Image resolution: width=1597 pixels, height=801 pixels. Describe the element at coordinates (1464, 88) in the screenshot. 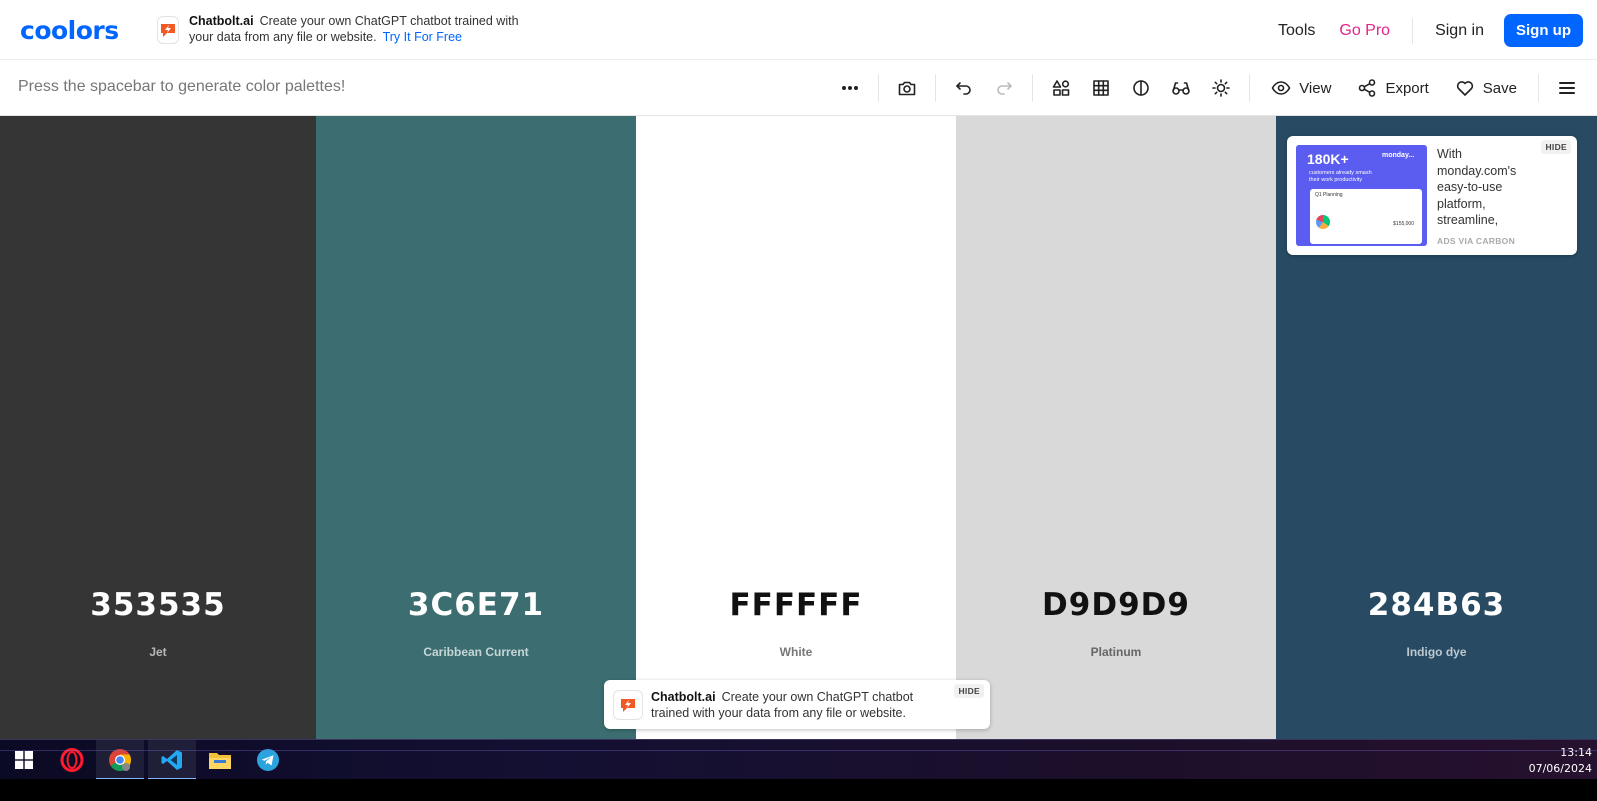

I see `heart-icon` at that location.